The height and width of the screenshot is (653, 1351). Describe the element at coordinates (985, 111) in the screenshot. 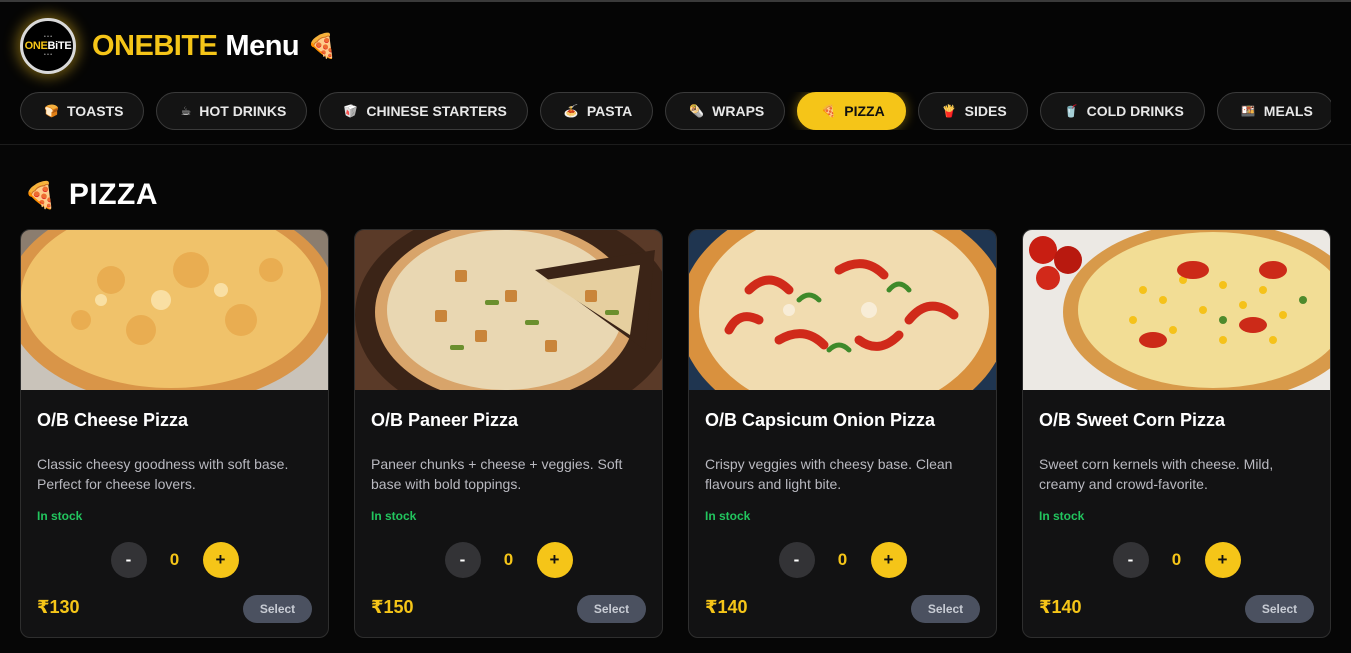

I see `tab-label: SIDES` at that location.